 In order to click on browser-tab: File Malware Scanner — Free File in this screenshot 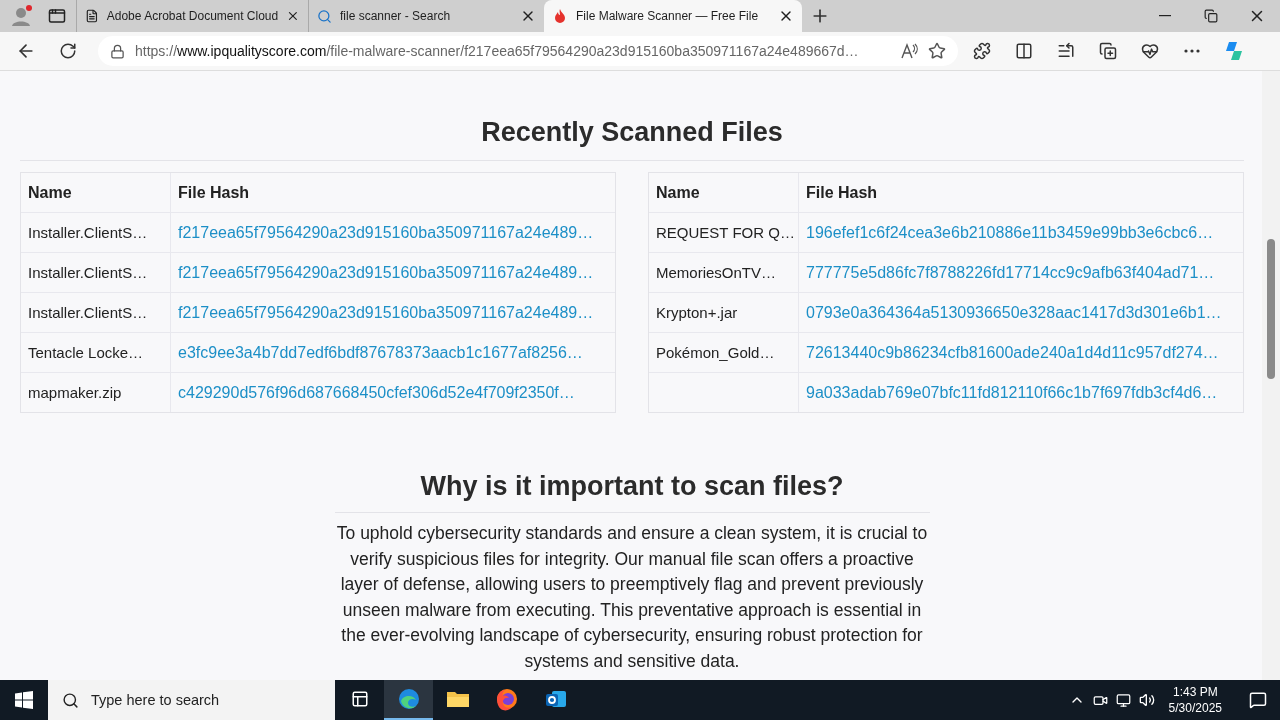, I will do `click(673, 16)`.